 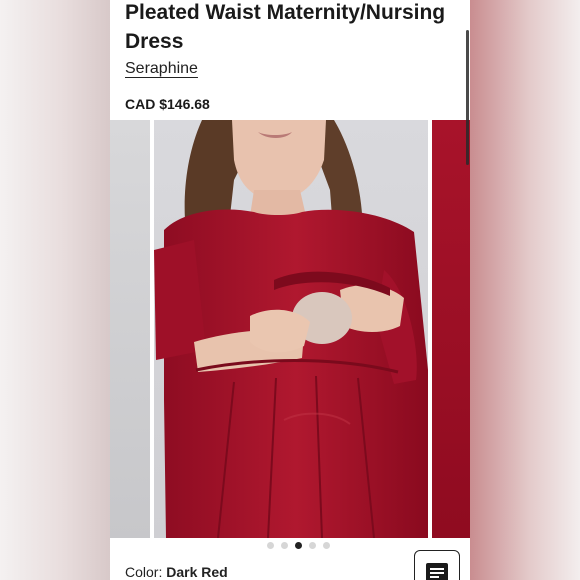 I want to click on carousel-prev-slide, so click(x=130, y=329).